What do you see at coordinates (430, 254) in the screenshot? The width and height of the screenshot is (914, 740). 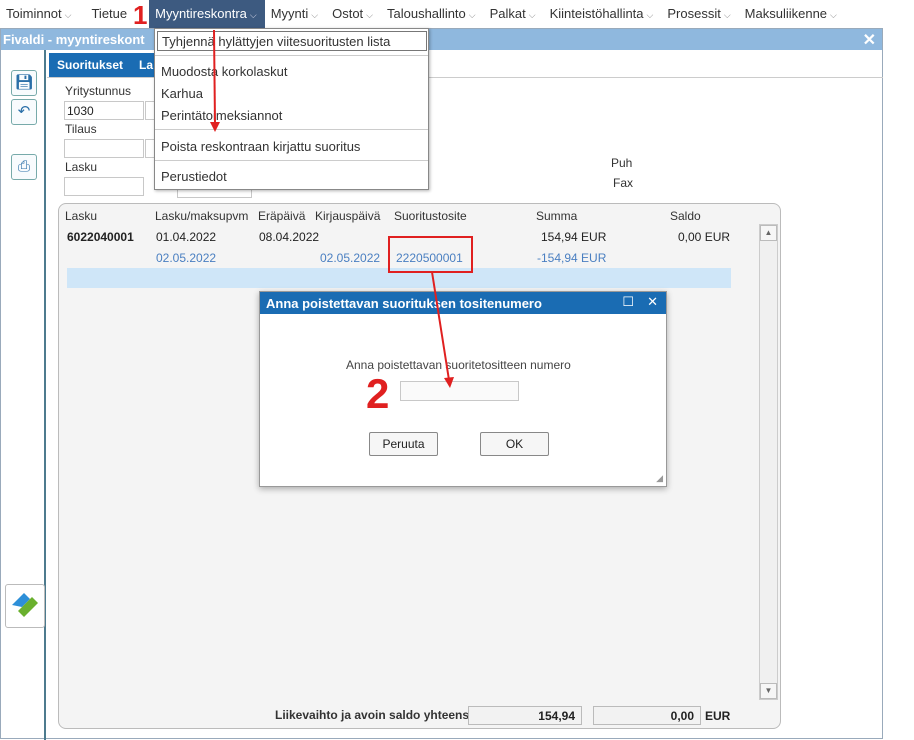 I see `annotation-box` at bounding box center [430, 254].